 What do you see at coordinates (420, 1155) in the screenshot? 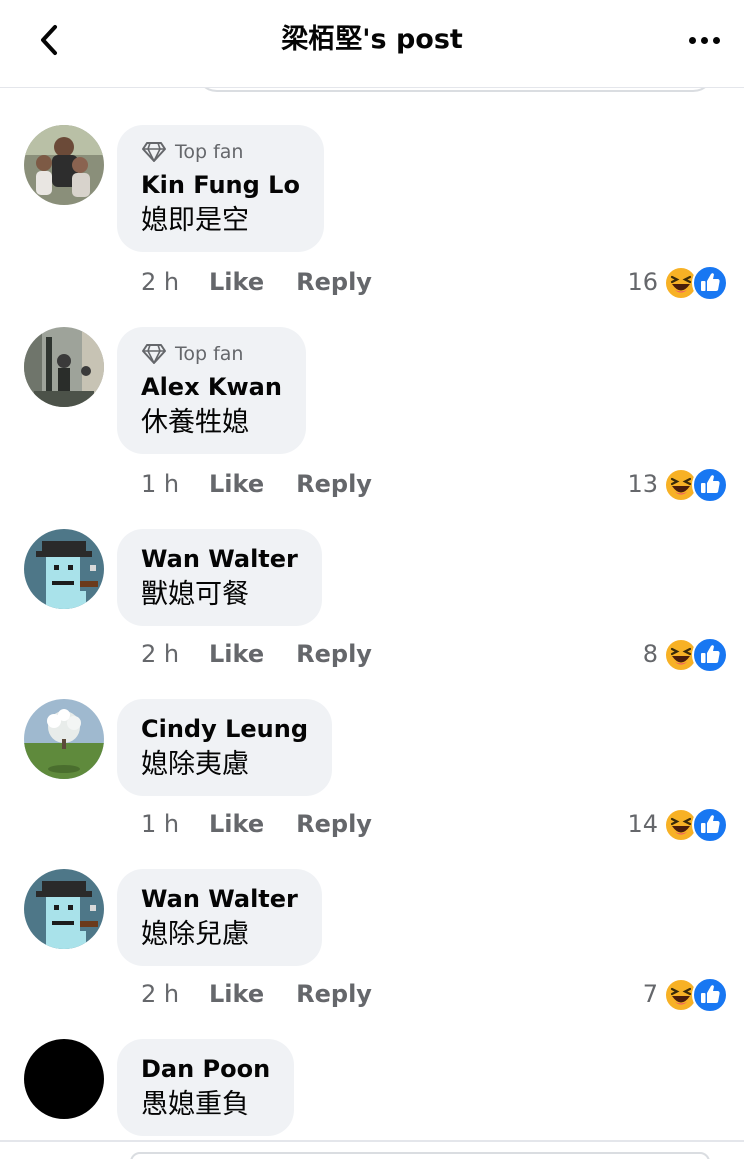
I see `comment-composer` at bounding box center [420, 1155].